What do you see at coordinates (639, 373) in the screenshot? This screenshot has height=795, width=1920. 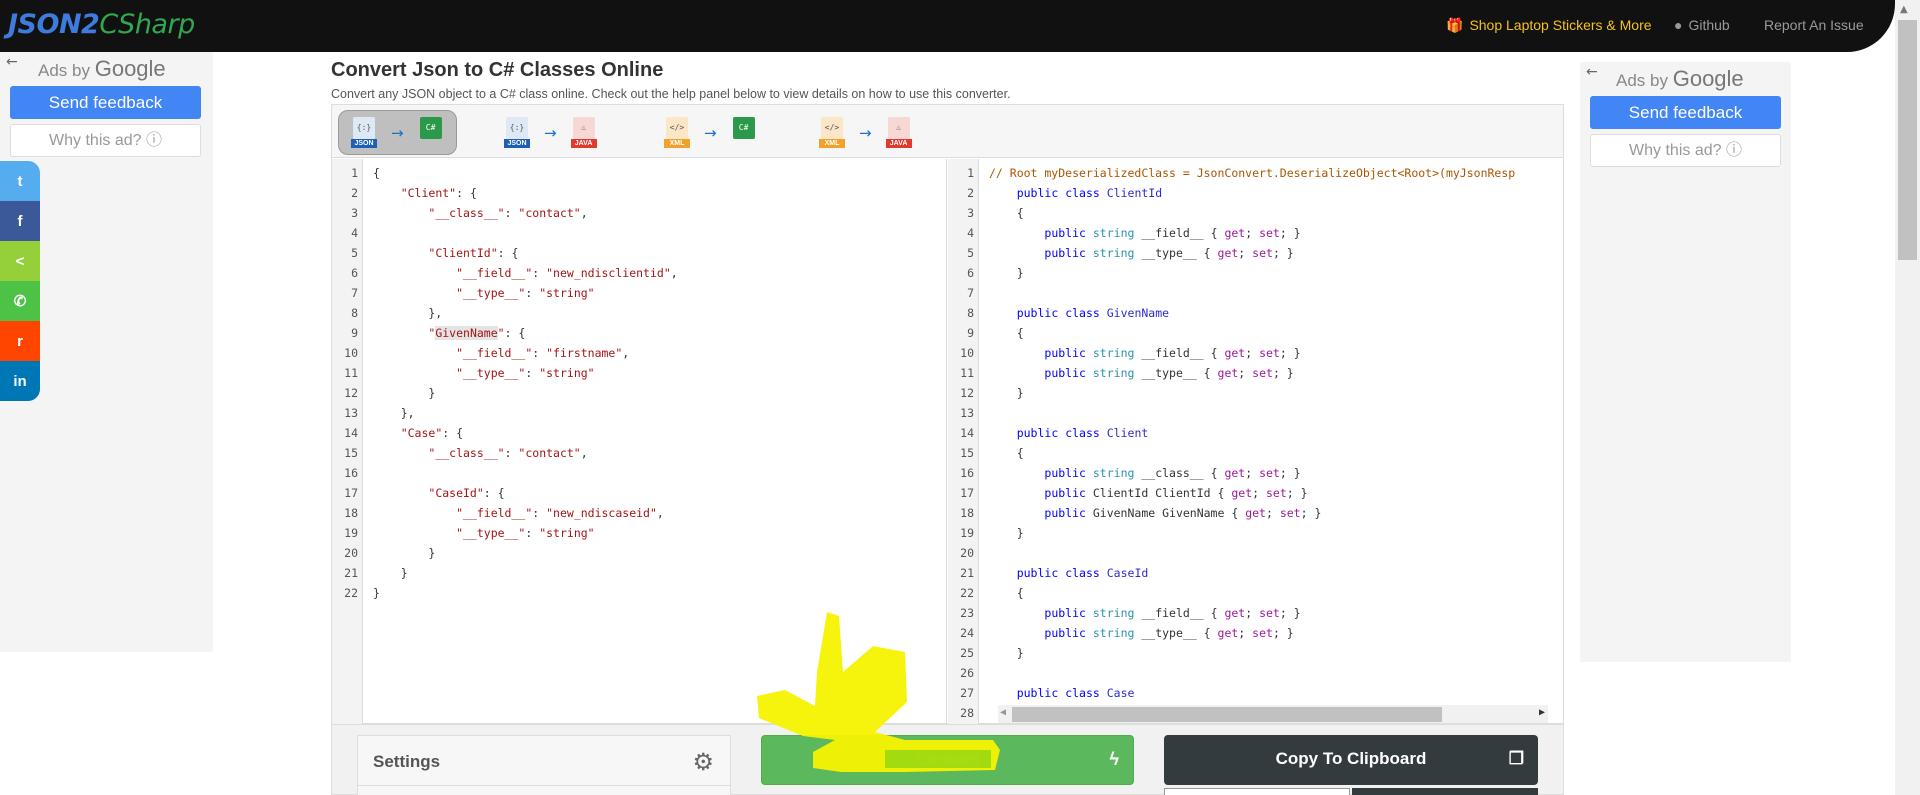 I see `code-line: 11 "__type__": "string"` at bounding box center [639, 373].